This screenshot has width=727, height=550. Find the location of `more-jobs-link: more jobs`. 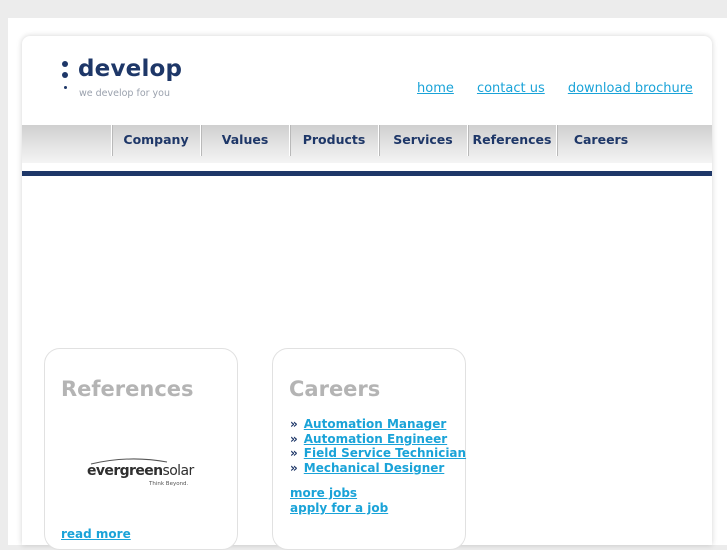

more-jobs-link: more jobs is located at coordinates (339, 493).